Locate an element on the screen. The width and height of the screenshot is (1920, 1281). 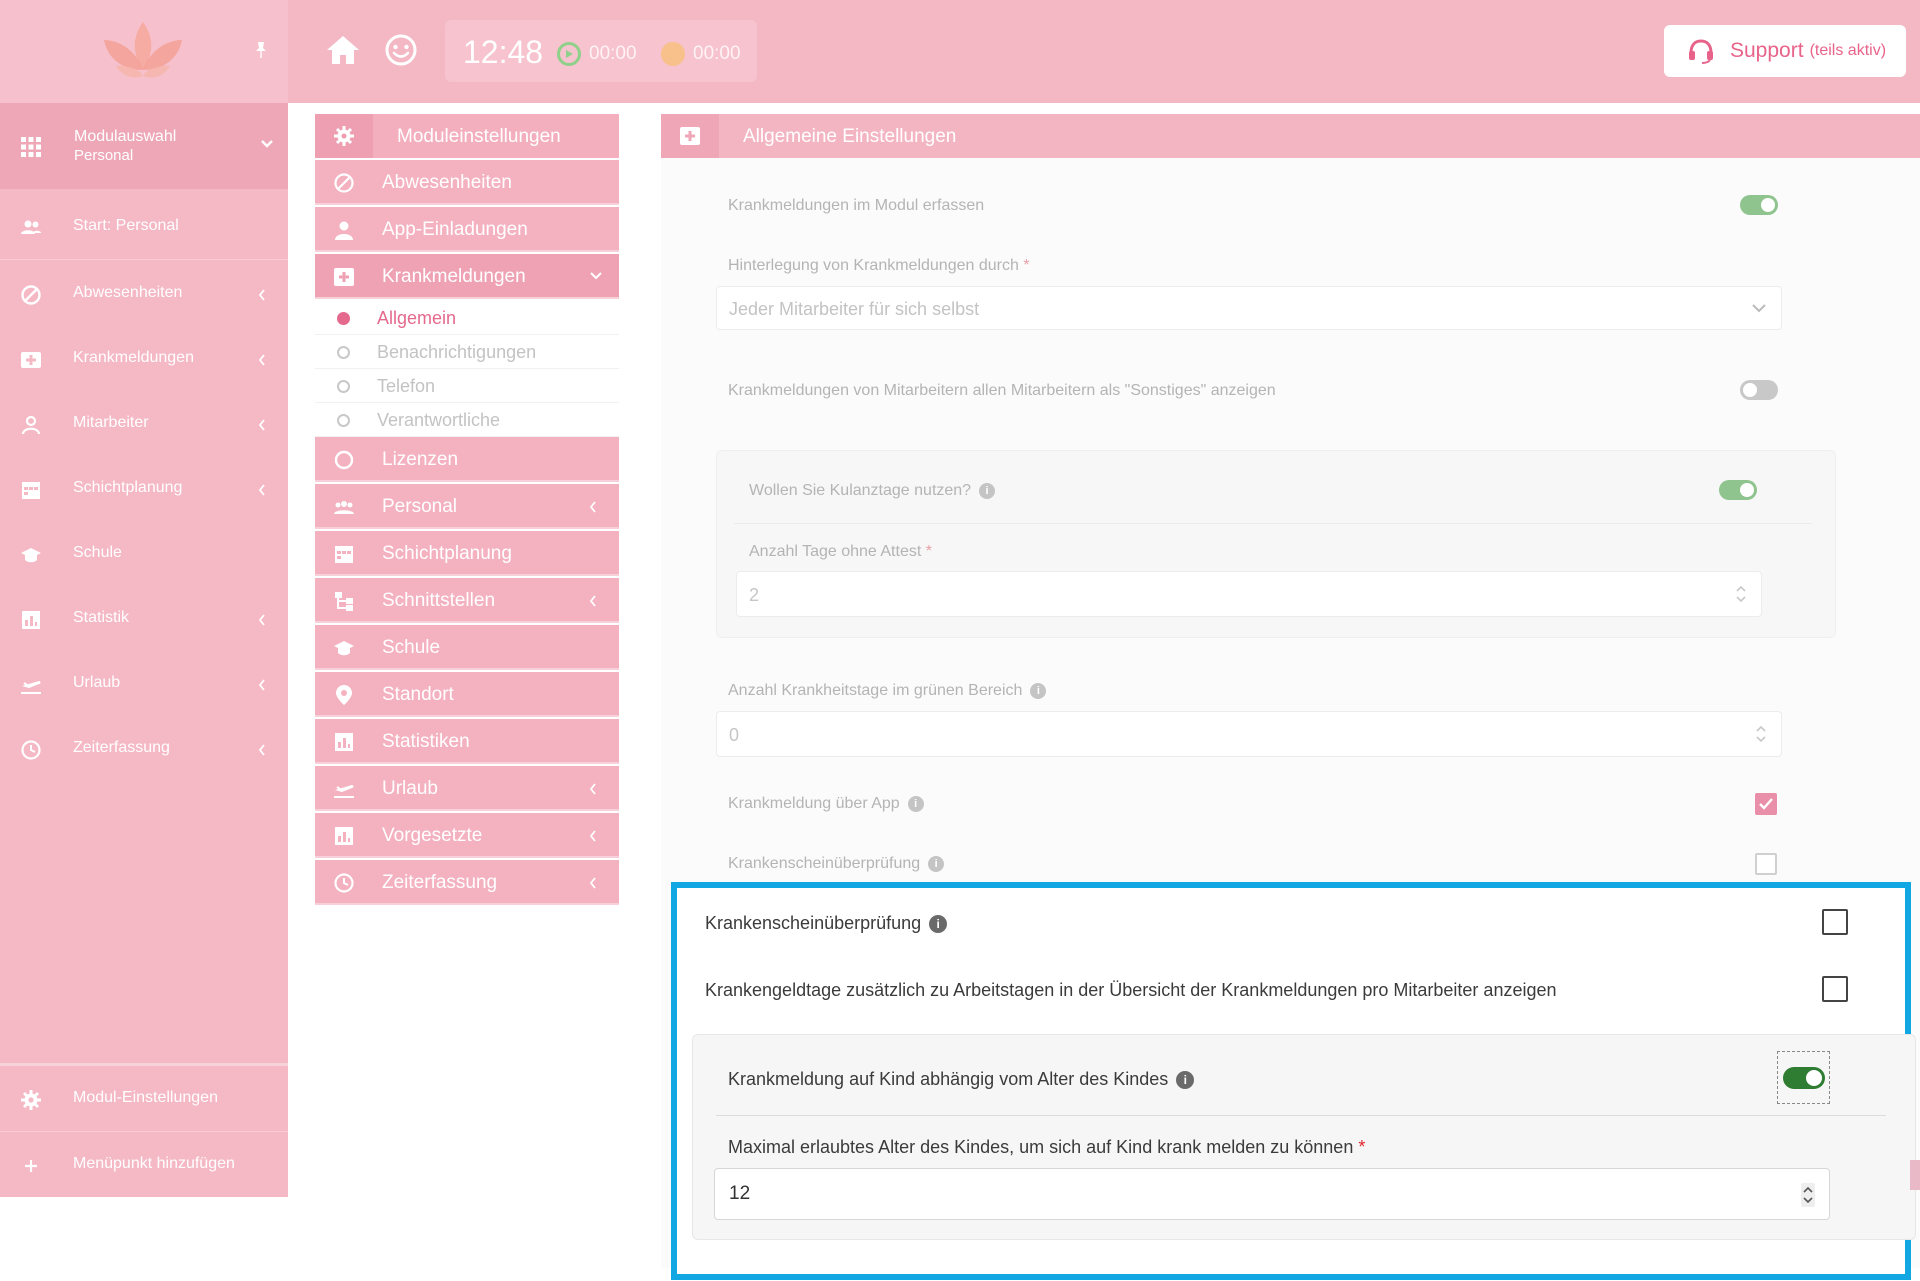
menu-item-standort: Standort is located at coordinates (467, 694).